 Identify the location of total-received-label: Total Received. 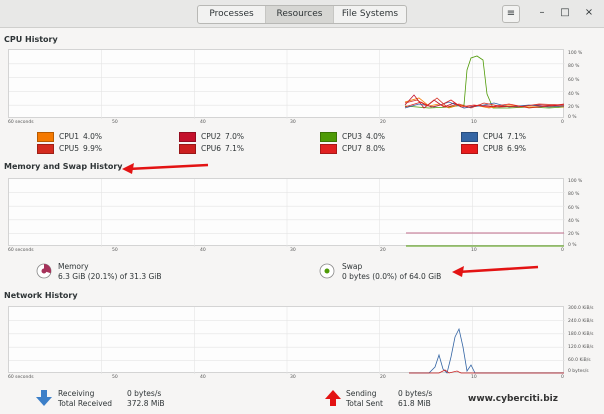
(85, 403).